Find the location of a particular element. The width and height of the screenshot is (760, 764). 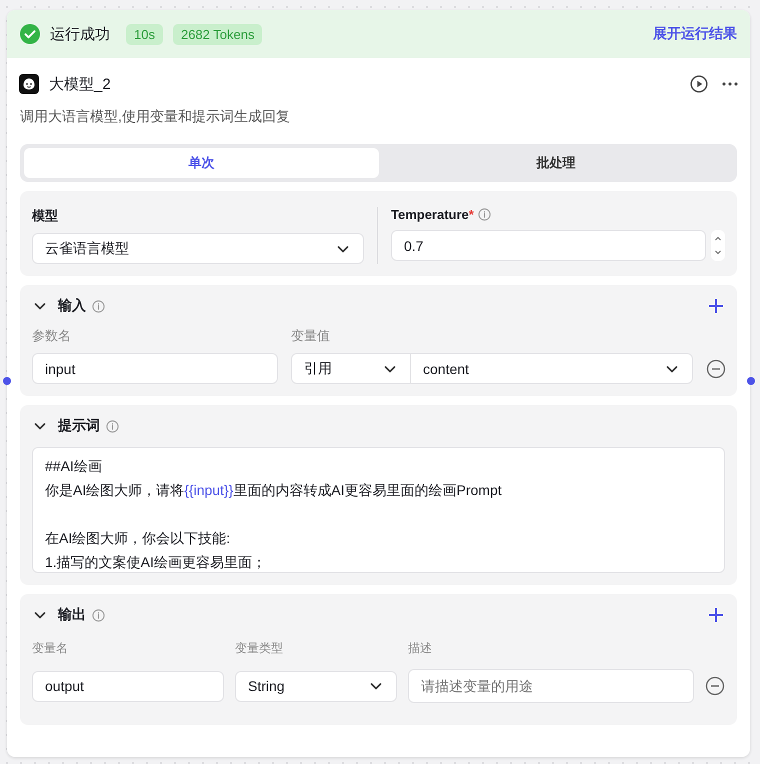

column-label: 变量名 is located at coordinates (50, 648).